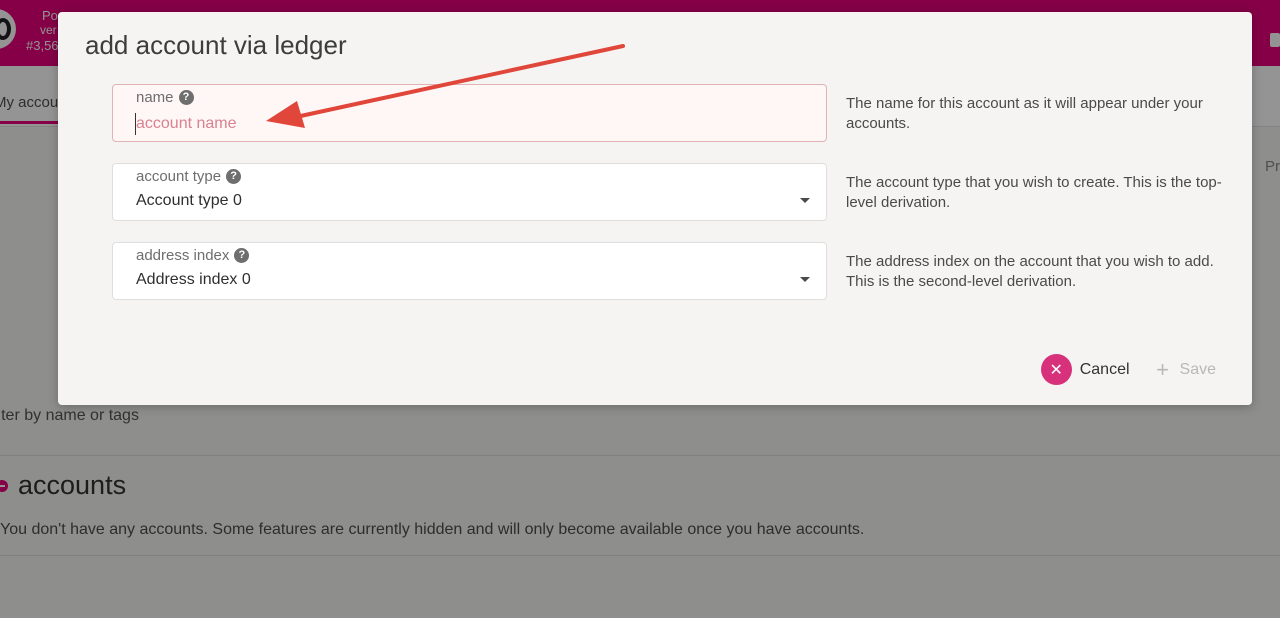 This screenshot has width=1280, height=618. I want to click on name-field: name ?, so click(469, 113).